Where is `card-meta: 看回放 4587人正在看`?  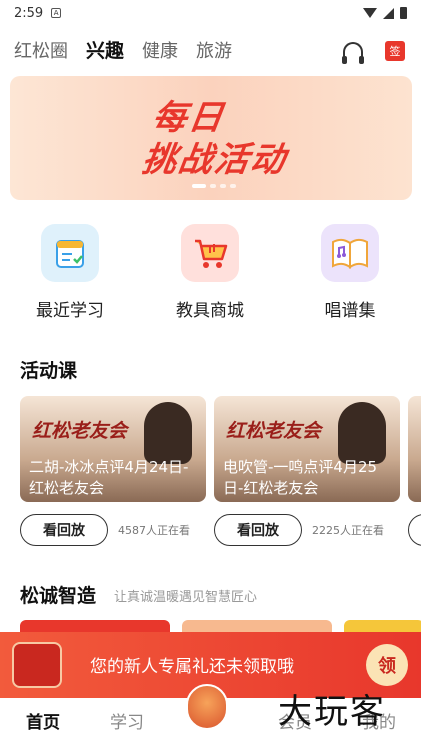 card-meta: 看回放 4587人正在看 is located at coordinates (113, 530).